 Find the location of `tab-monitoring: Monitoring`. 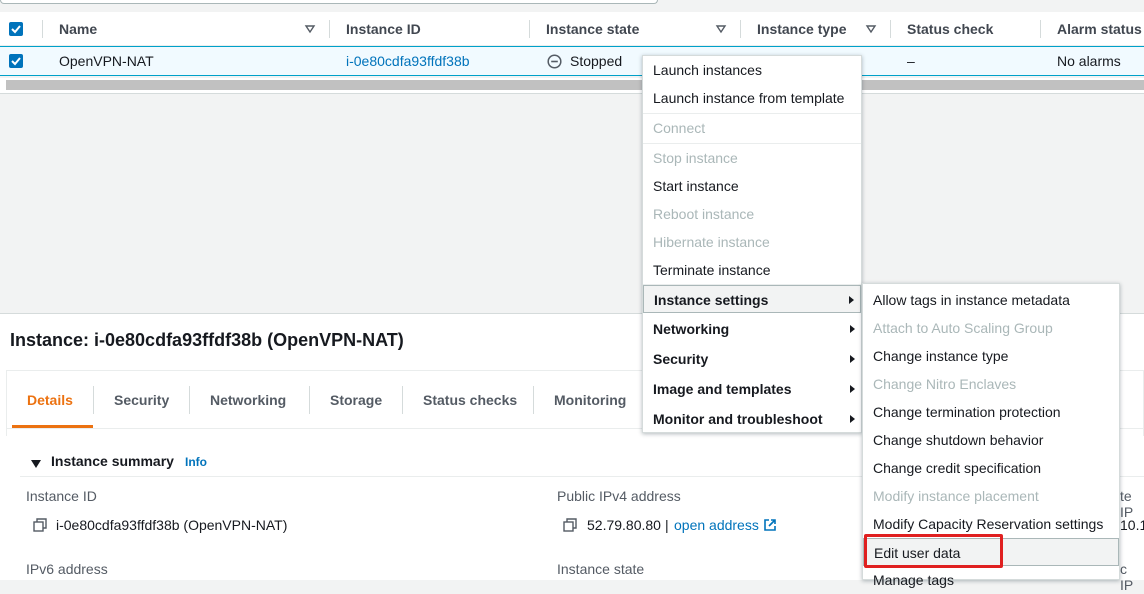

tab-monitoring: Monitoring is located at coordinates (590, 407).